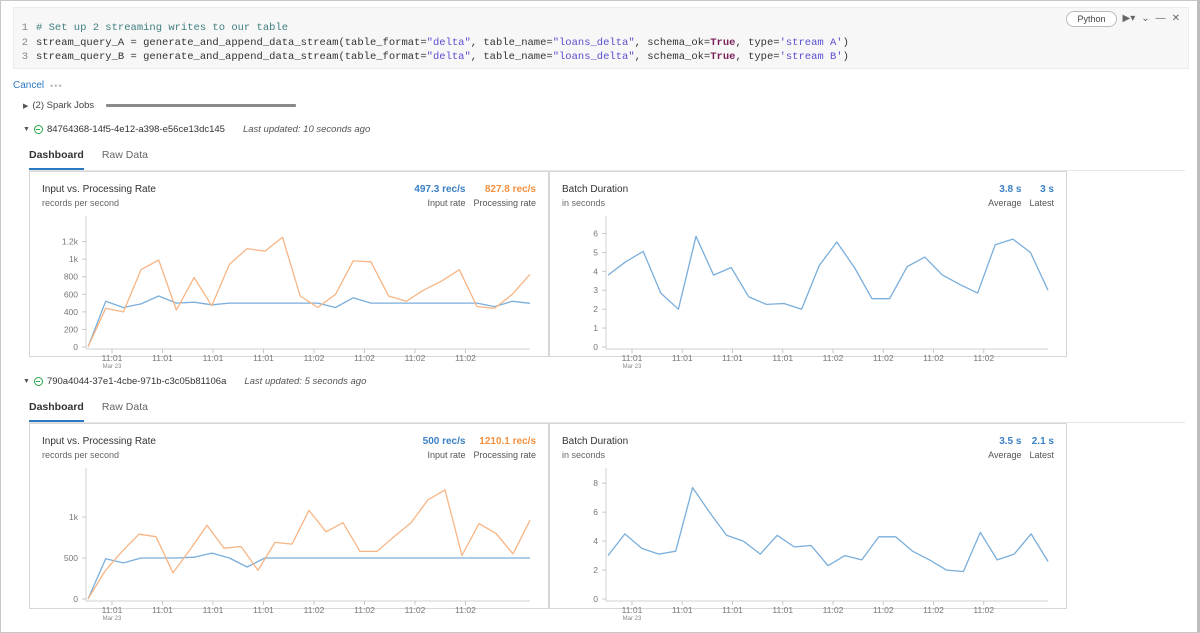 Image resolution: width=1200 pixels, height=633 pixels. What do you see at coordinates (595, 483) in the screenshot?
I see `y-tick-label: 8` at bounding box center [595, 483].